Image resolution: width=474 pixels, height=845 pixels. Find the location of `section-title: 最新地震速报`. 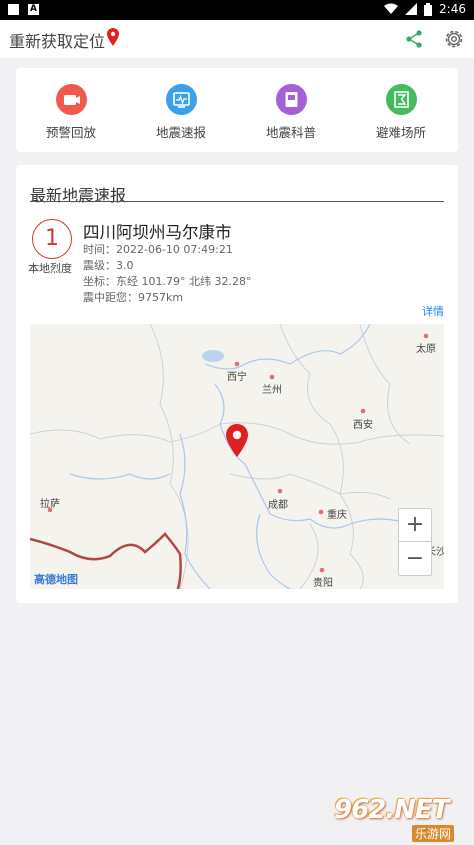

section-title: 最新地震速报 is located at coordinates (78, 195).